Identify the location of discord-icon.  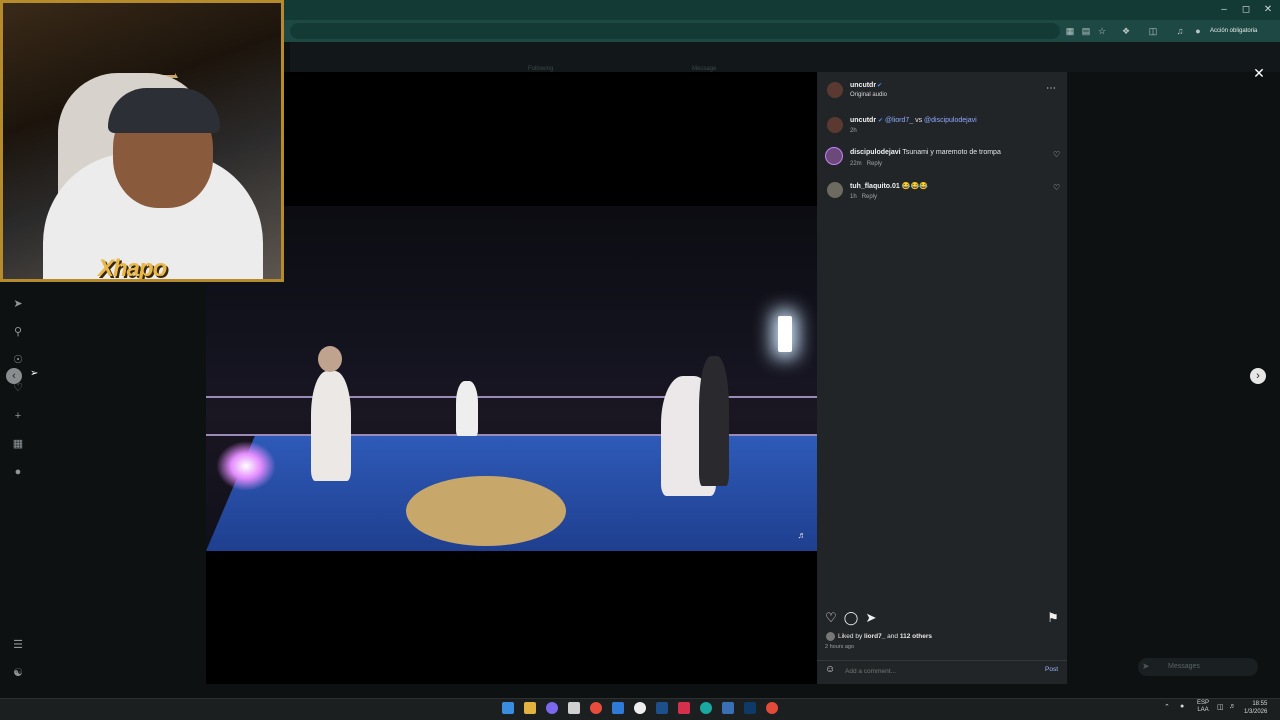
(552, 708).